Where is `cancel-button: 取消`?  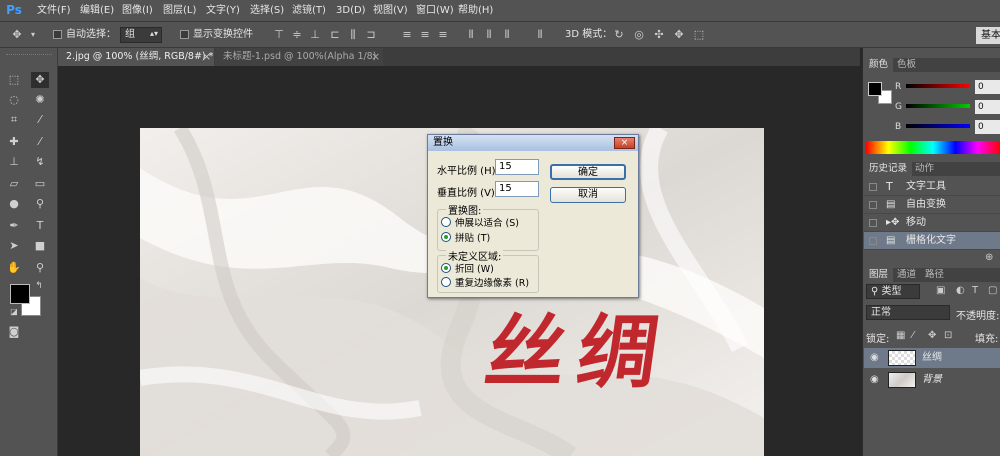
cancel-button: 取消 is located at coordinates (588, 195).